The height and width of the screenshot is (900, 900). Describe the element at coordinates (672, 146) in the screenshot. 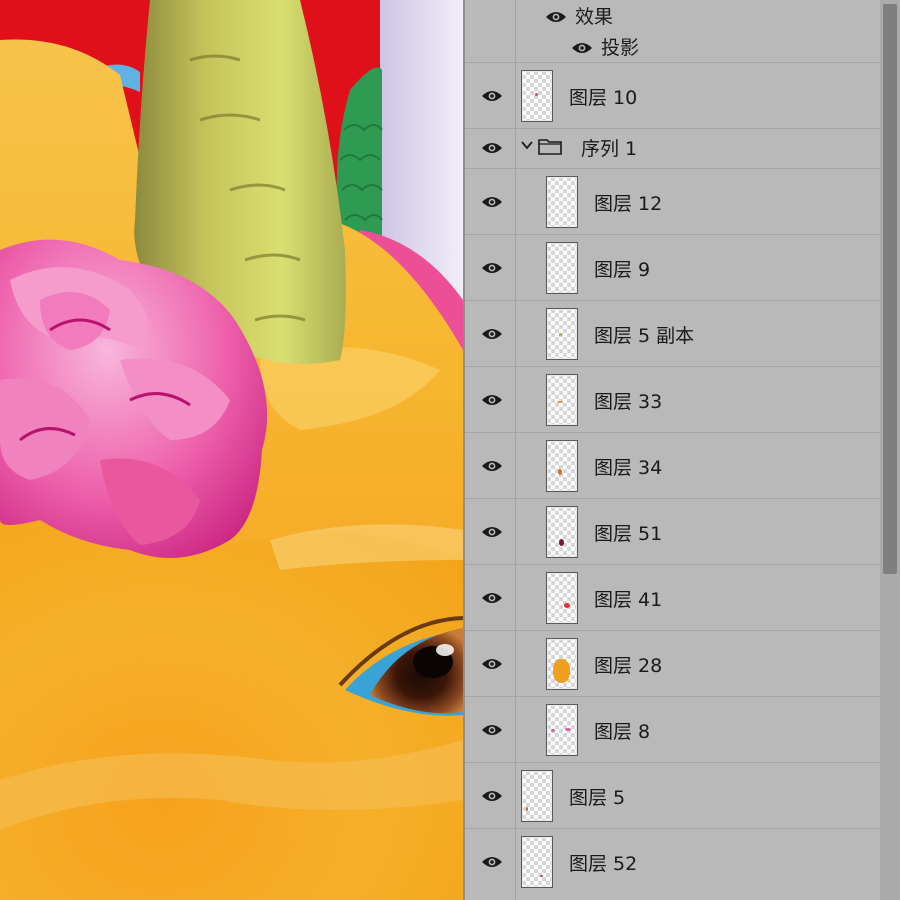

I see `layer-group-row: 序列 1` at that location.